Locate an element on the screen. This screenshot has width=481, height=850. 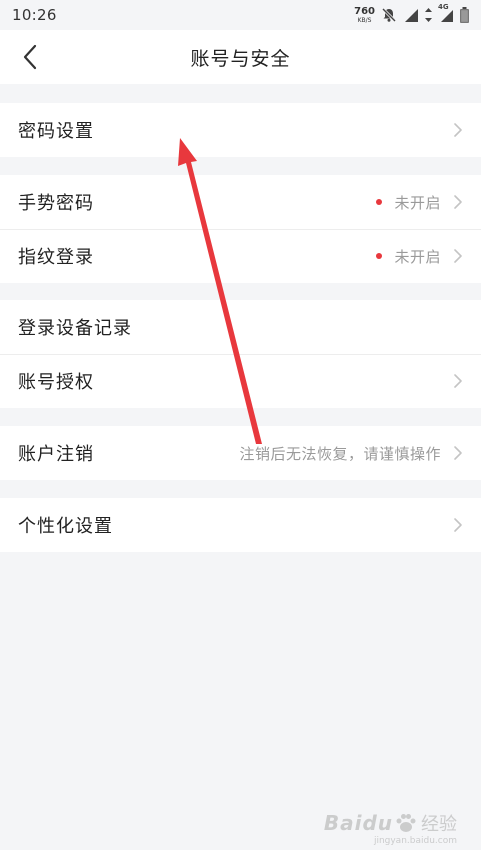
setting-row-account-authorization: 账号授权 is located at coordinates (240, 381).